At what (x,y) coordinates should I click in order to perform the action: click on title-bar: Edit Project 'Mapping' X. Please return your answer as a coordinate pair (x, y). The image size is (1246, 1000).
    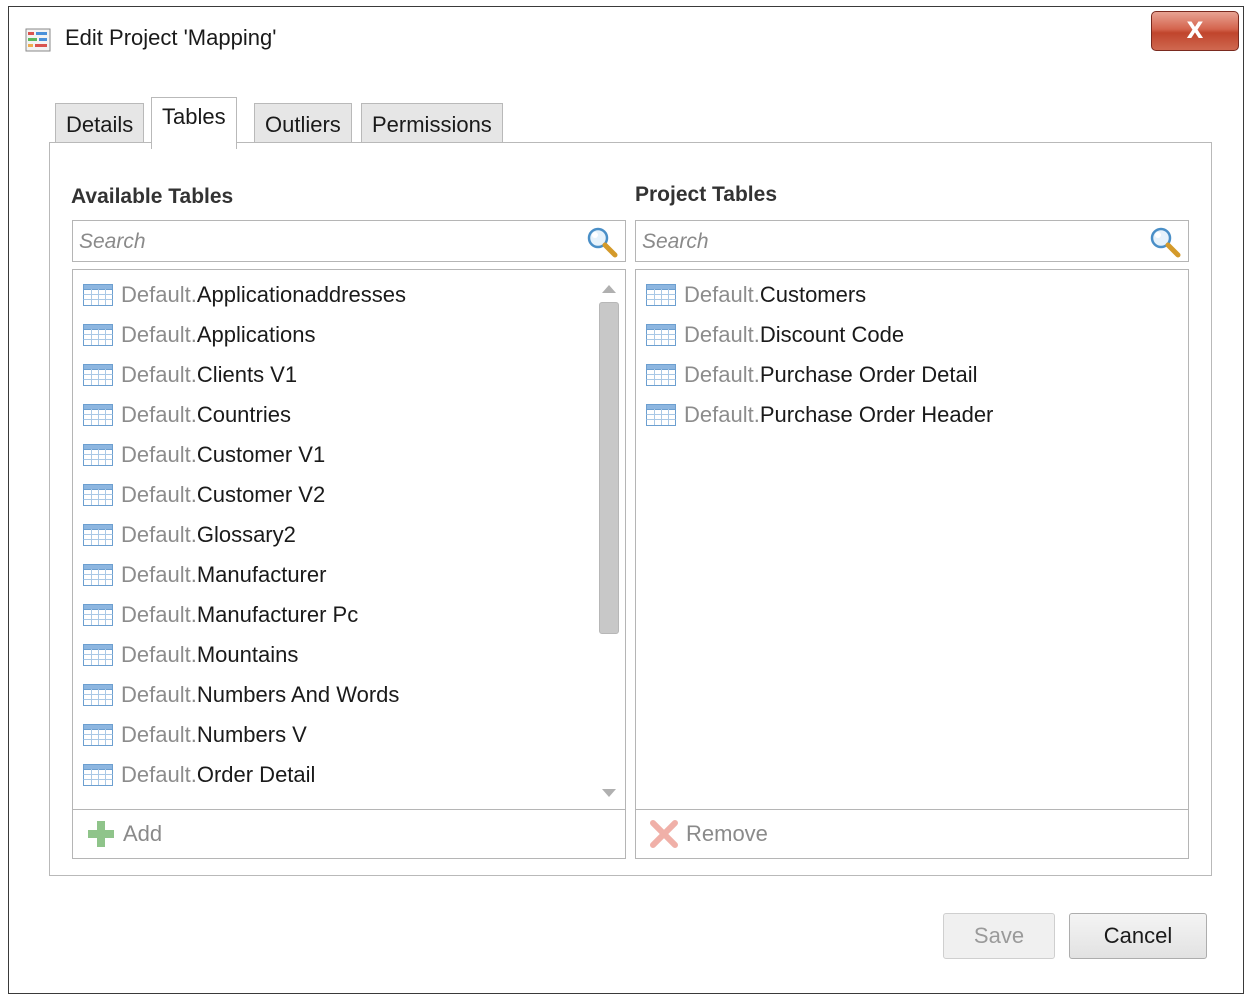
    Looking at the image, I should click on (626, 37).